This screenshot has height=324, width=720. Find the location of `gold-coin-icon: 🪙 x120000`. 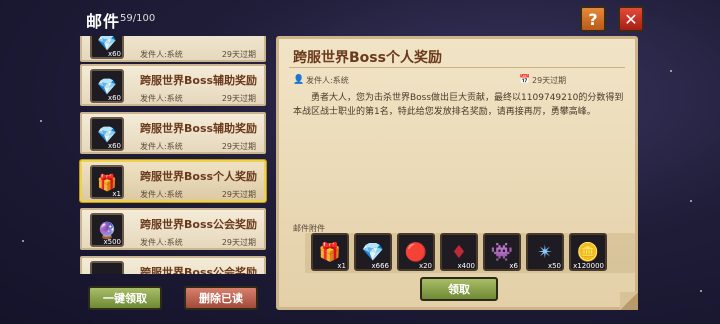

gold-coin-icon: 🪙 x120000 is located at coordinates (588, 252).